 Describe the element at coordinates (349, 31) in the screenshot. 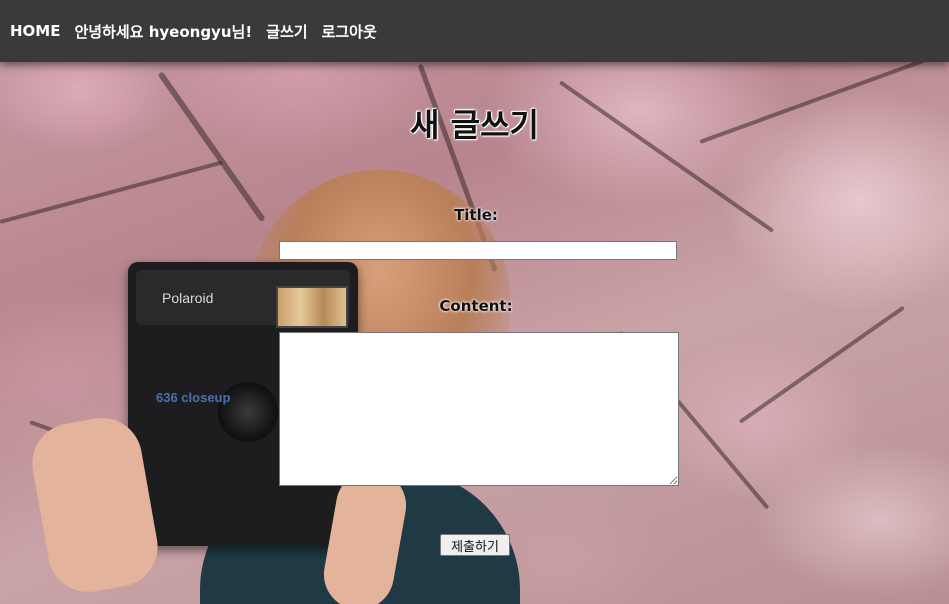

I see `nav-logout-link: 로그아웃` at that location.